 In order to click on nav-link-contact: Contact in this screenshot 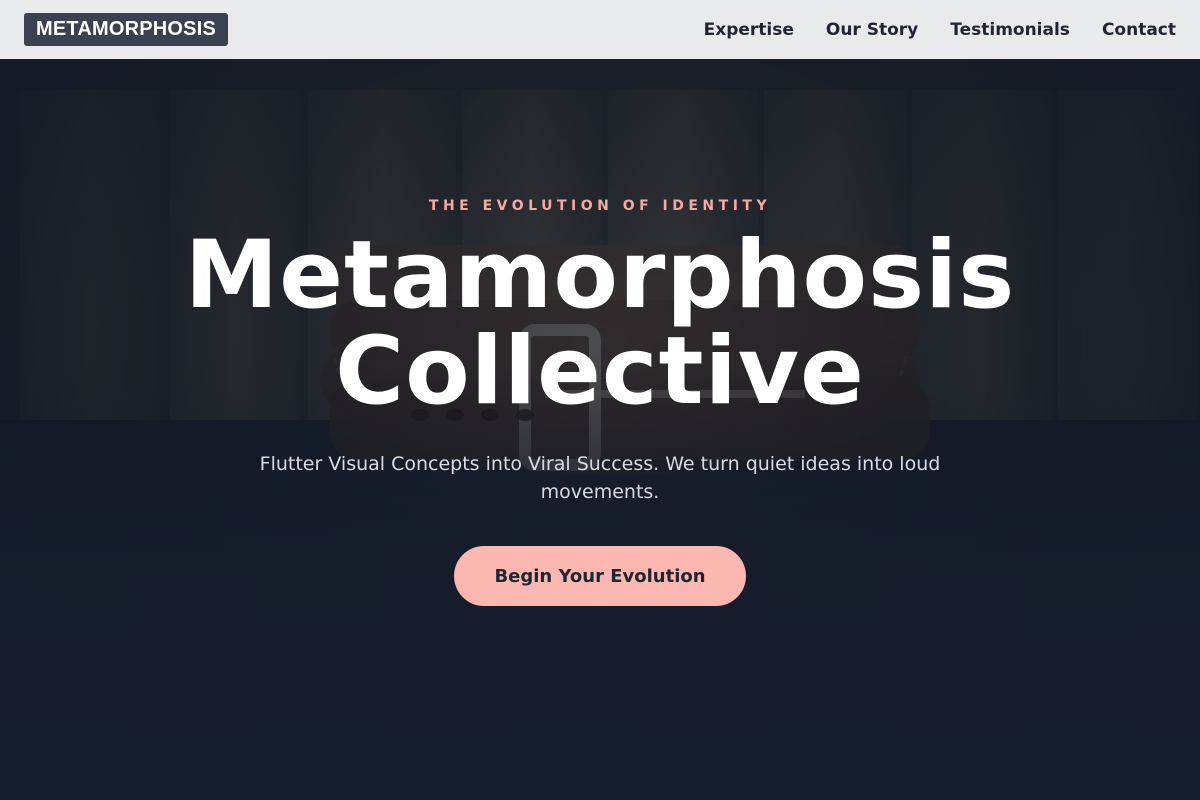, I will do `click(1139, 30)`.